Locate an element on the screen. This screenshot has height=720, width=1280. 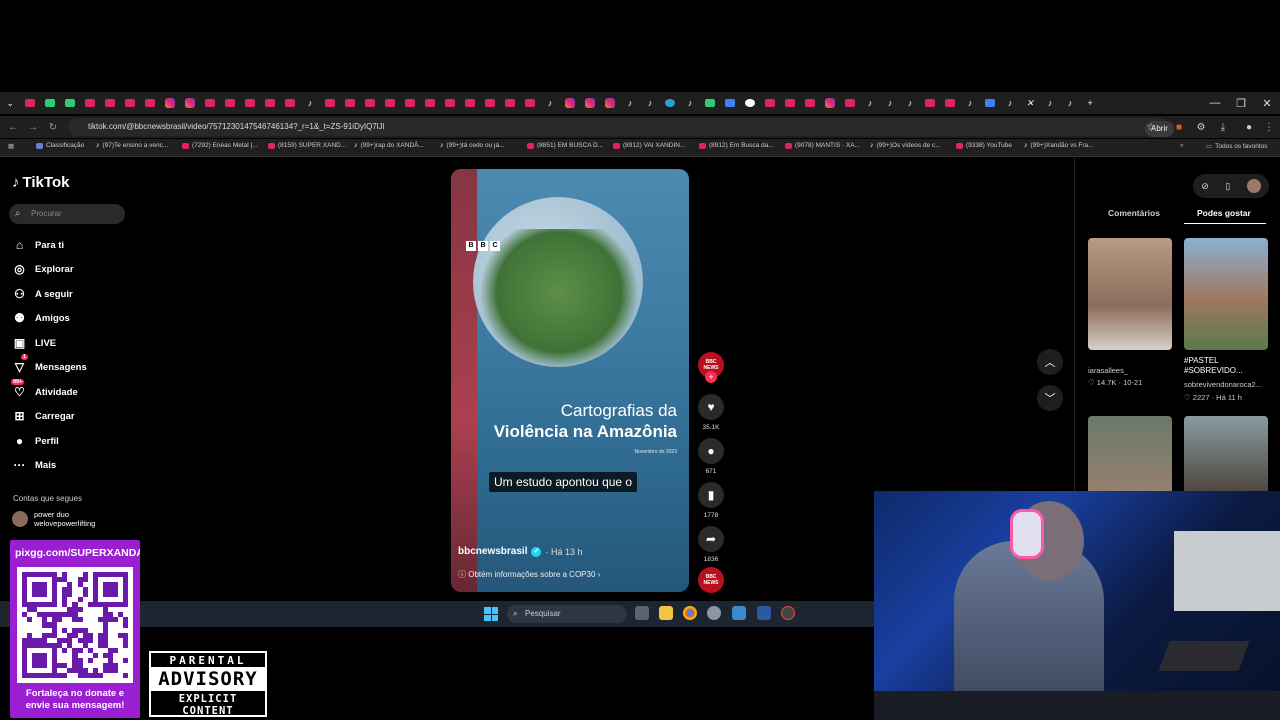
cop30-info-link: ⓘ Obtém informações sobre a COP30 › is located at coordinates (529, 574).